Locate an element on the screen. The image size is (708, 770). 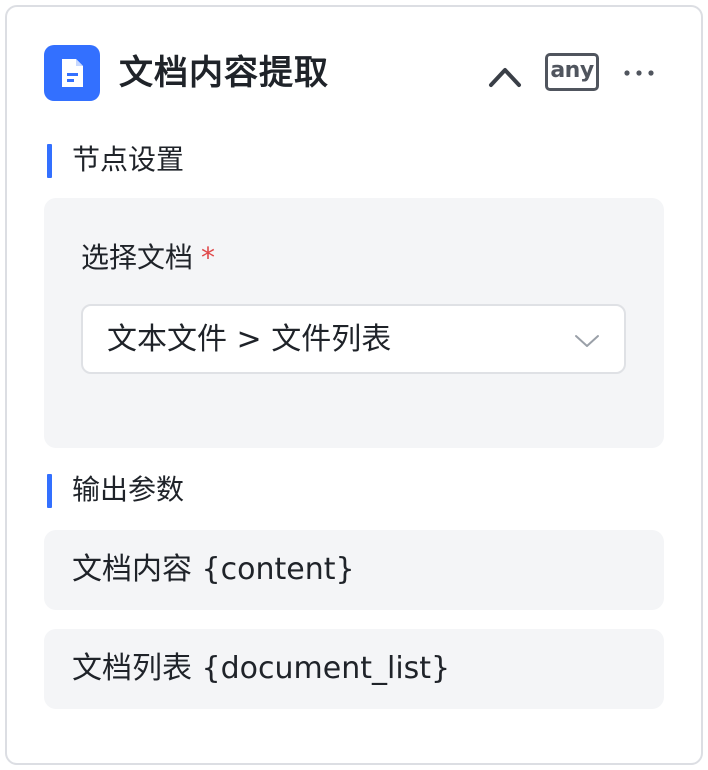
required-mark: * is located at coordinates (208, 257).